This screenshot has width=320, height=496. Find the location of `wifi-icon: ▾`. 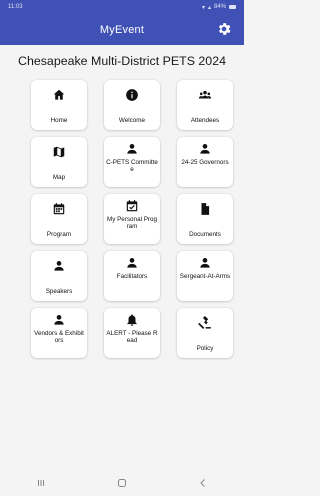

wifi-icon: ▾ is located at coordinates (203, 7).